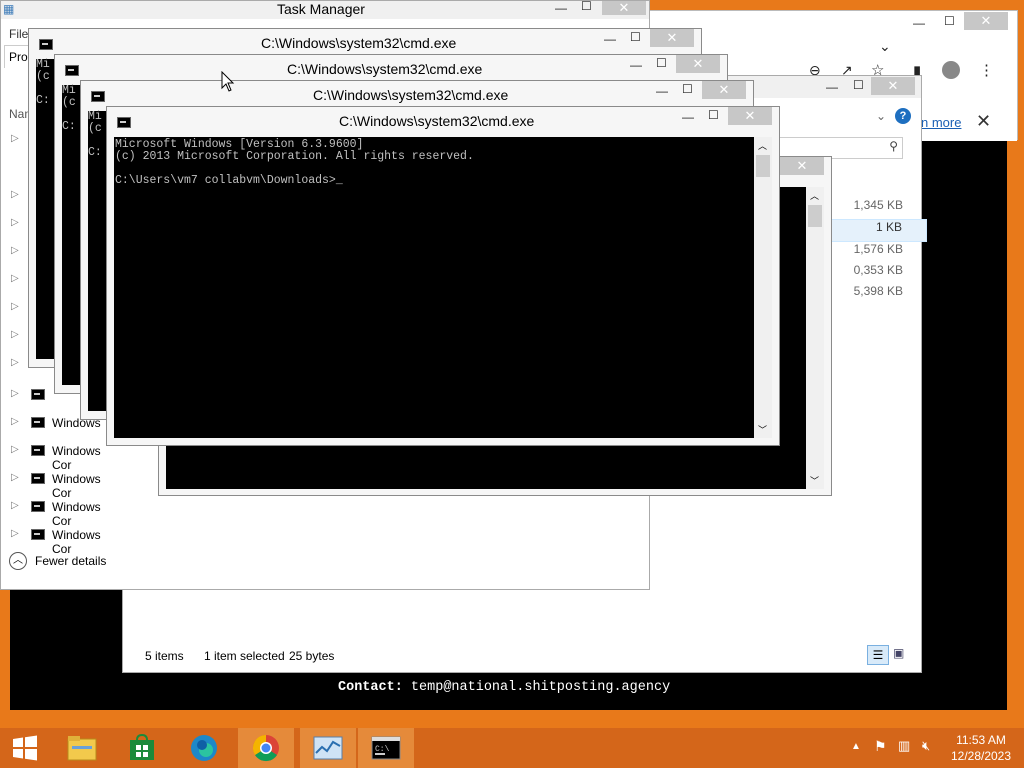  I want to click on task-manager-maximize-button: ☐, so click(586, 6).